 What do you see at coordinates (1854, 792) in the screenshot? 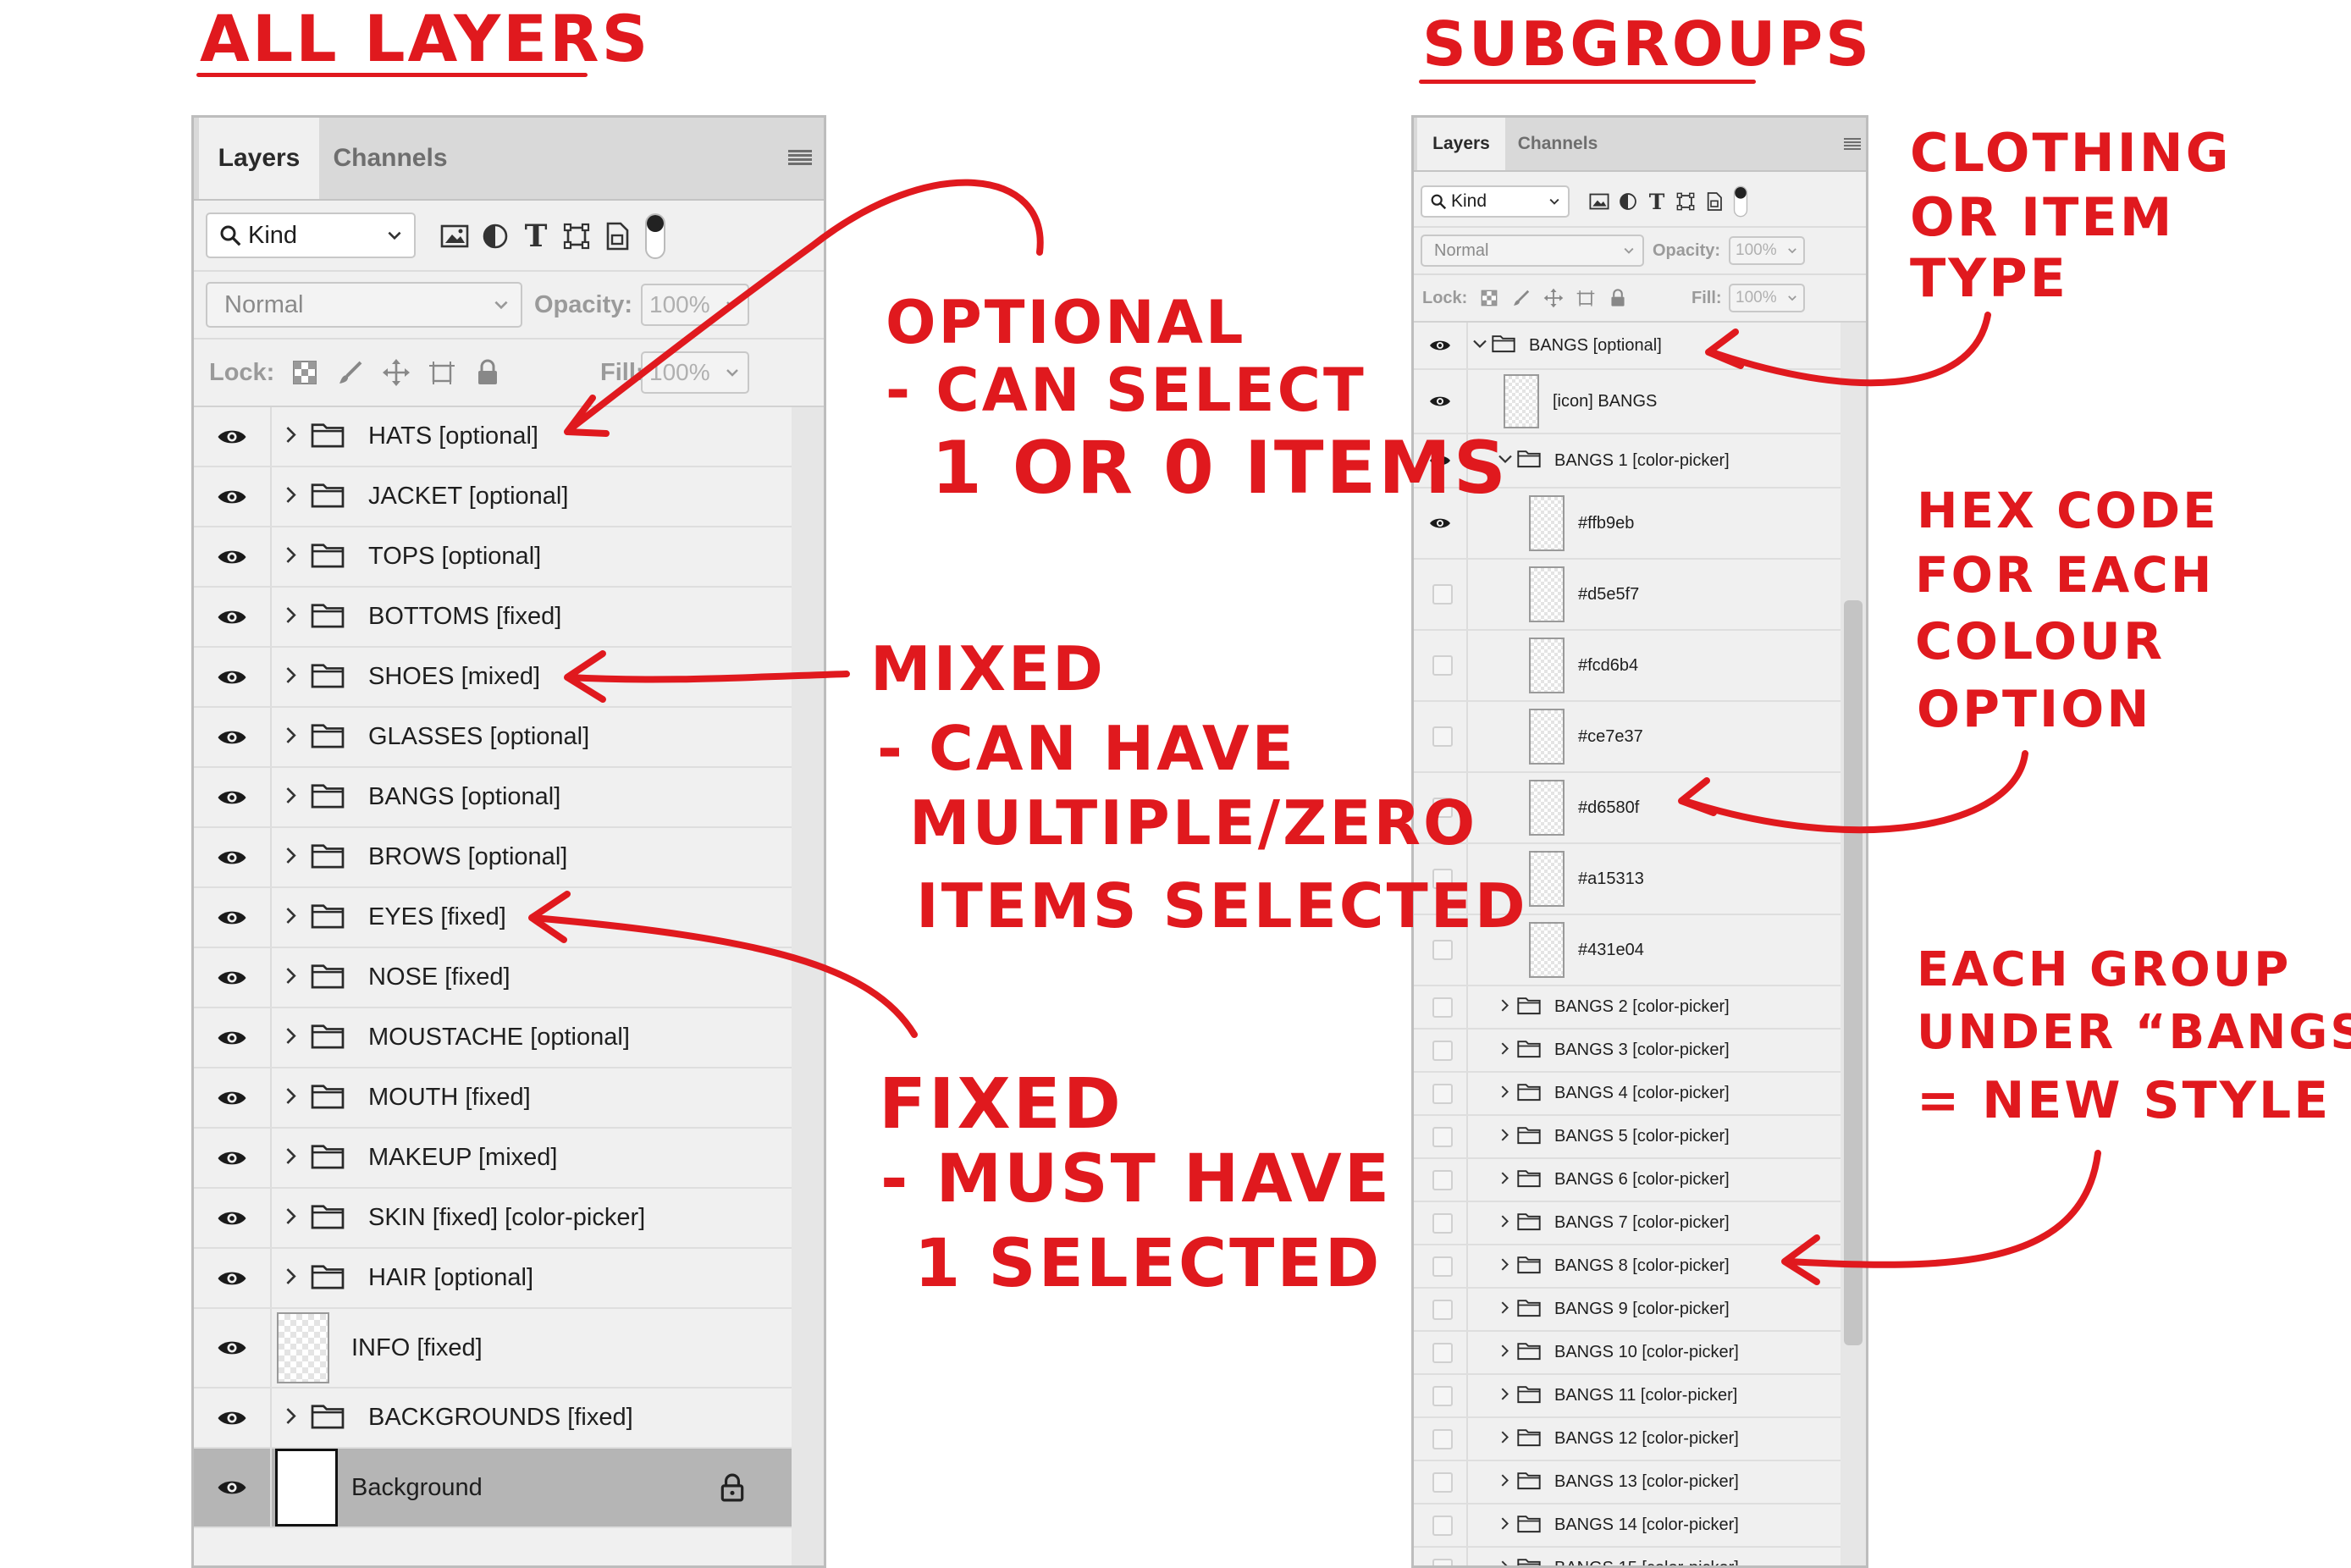
I see `arrow-hex` at bounding box center [1854, 792].